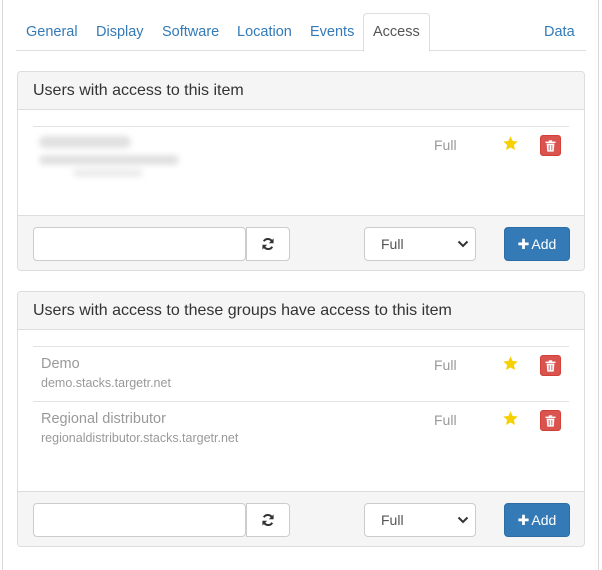 Image resolution: width=602 pixels, height=570 pixels. Describe the element at coordinates (332, 32) in the screenshot. I see `tab-events: Events` at that location.